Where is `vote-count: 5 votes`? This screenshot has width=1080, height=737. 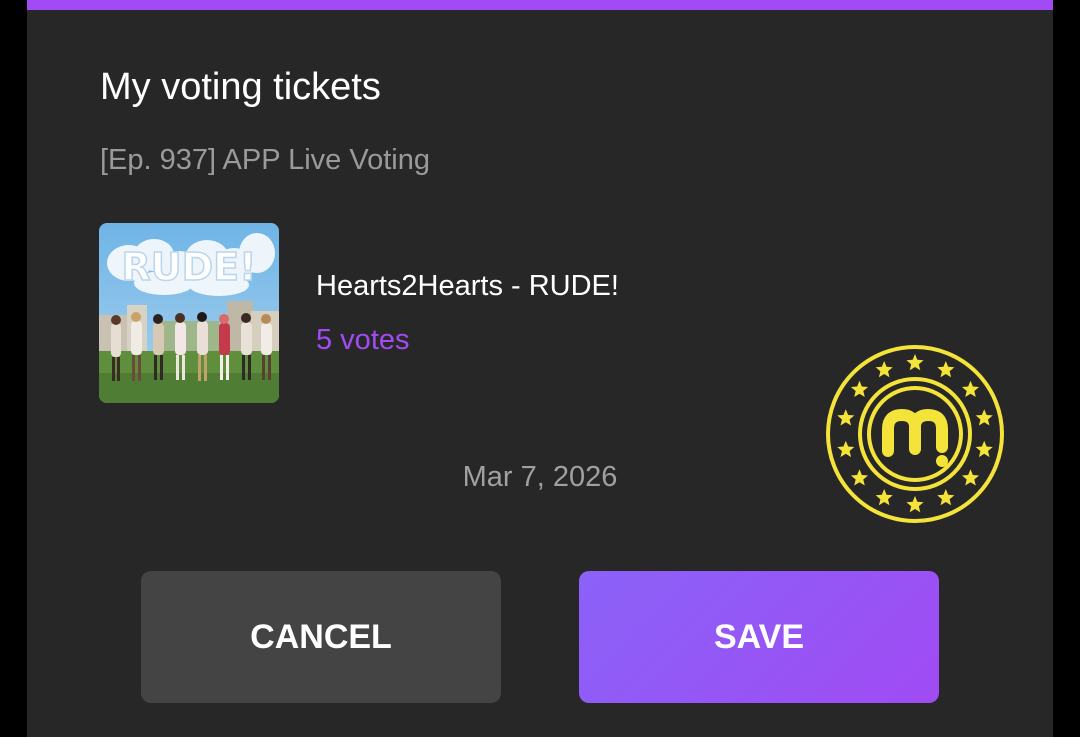 vote-count: 5 votes is located at coordinates (363, 340).